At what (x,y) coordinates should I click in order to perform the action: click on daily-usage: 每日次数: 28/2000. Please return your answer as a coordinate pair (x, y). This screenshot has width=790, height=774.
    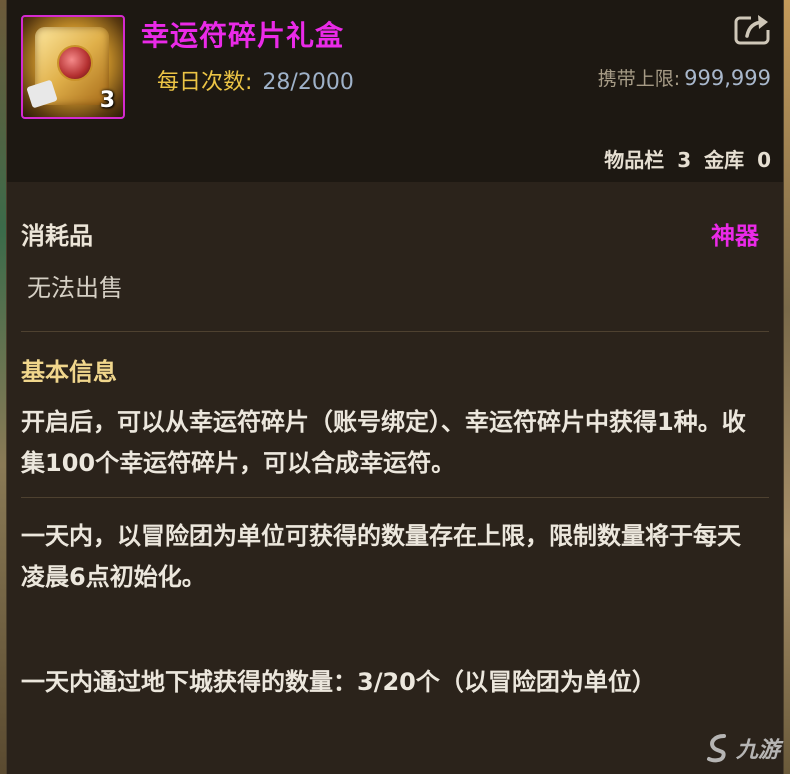
    Looking at the image, I should click on (255, 80).